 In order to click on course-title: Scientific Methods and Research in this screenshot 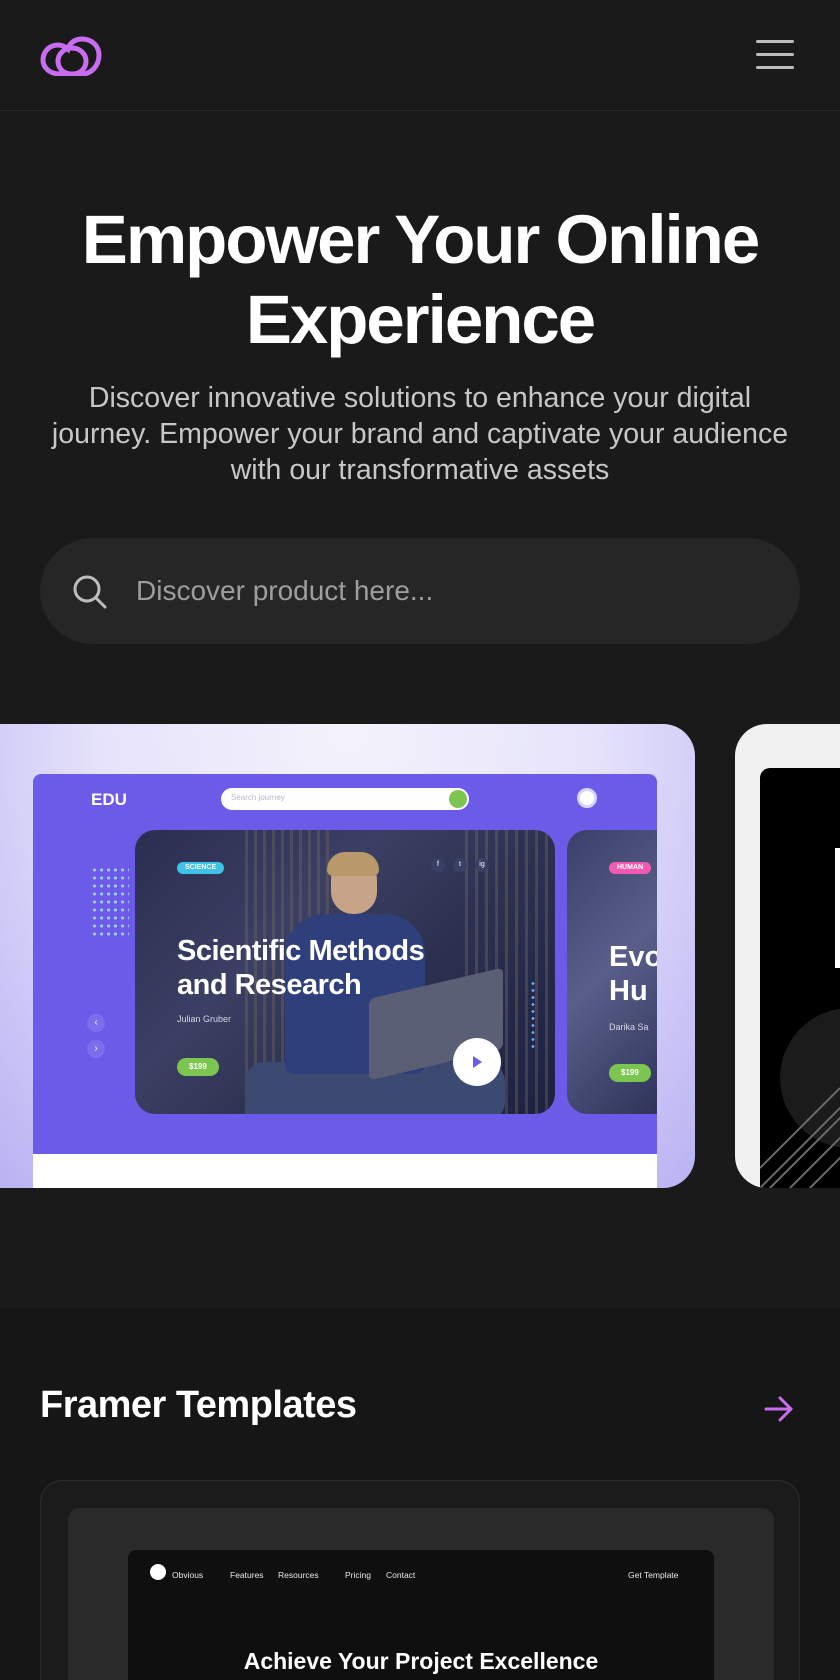, I will do `click(301, 968)`.